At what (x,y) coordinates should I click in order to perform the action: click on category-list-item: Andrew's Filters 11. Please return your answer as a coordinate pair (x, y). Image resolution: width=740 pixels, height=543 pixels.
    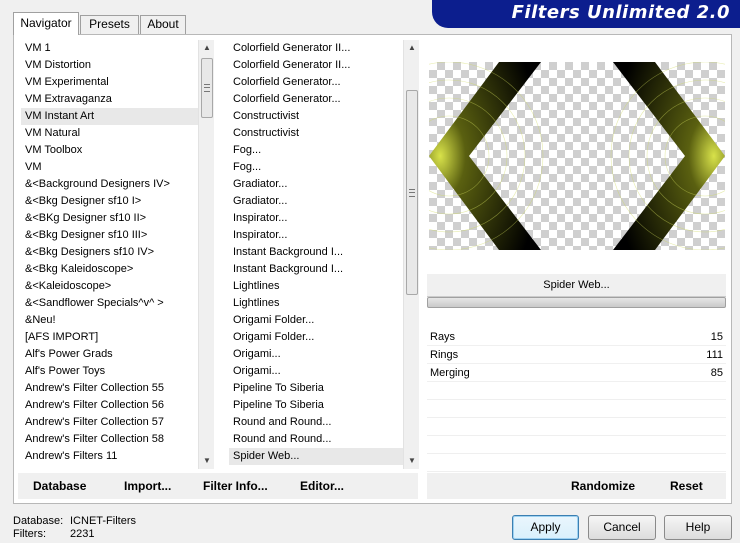
    Looking at the image, I should click on (109, 456).